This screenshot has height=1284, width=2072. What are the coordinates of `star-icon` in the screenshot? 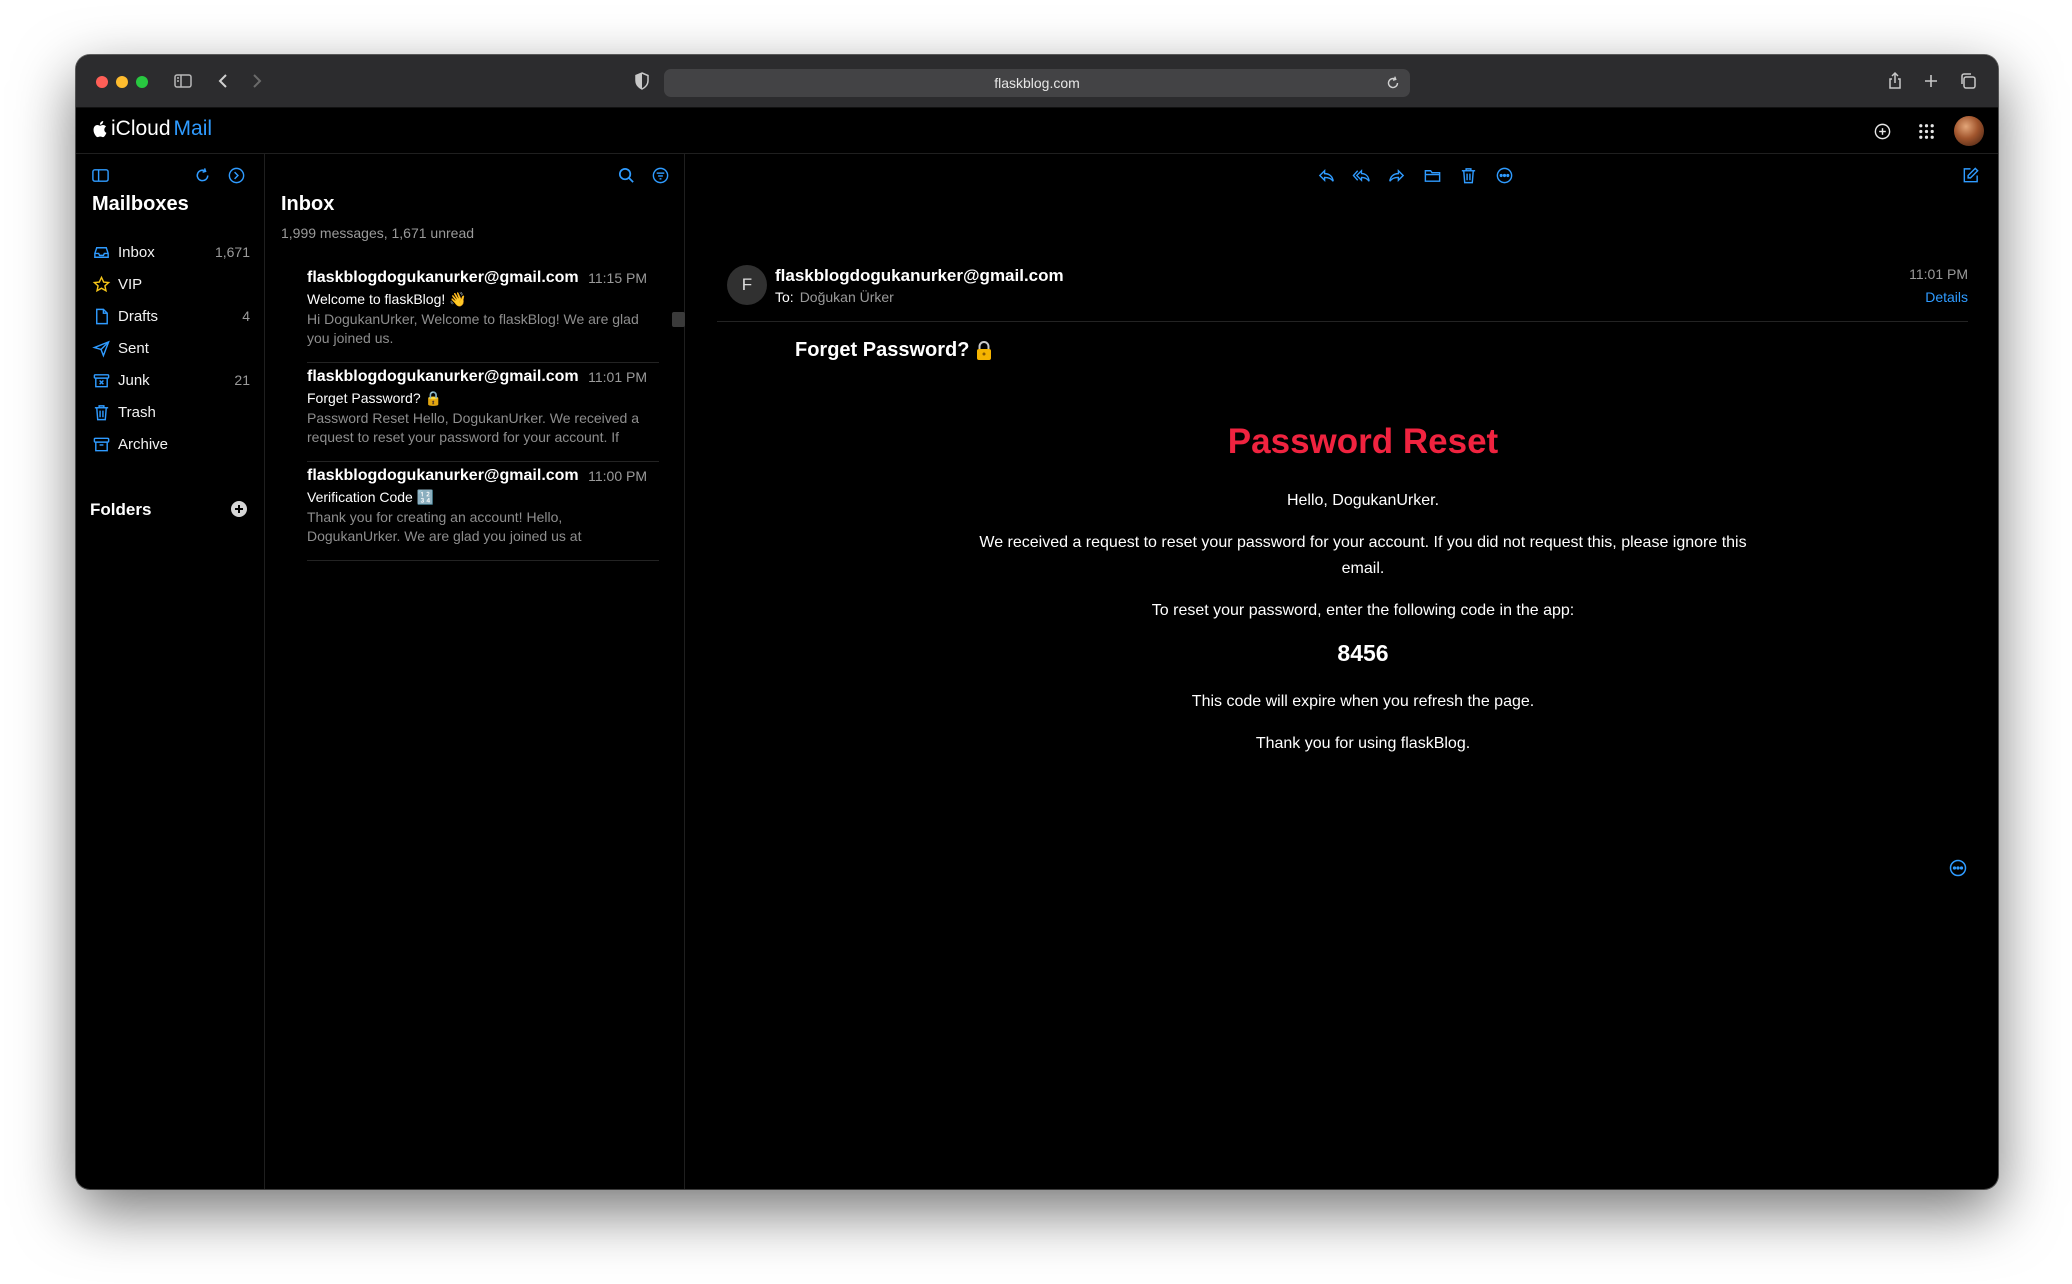 It's located at (104, 284).